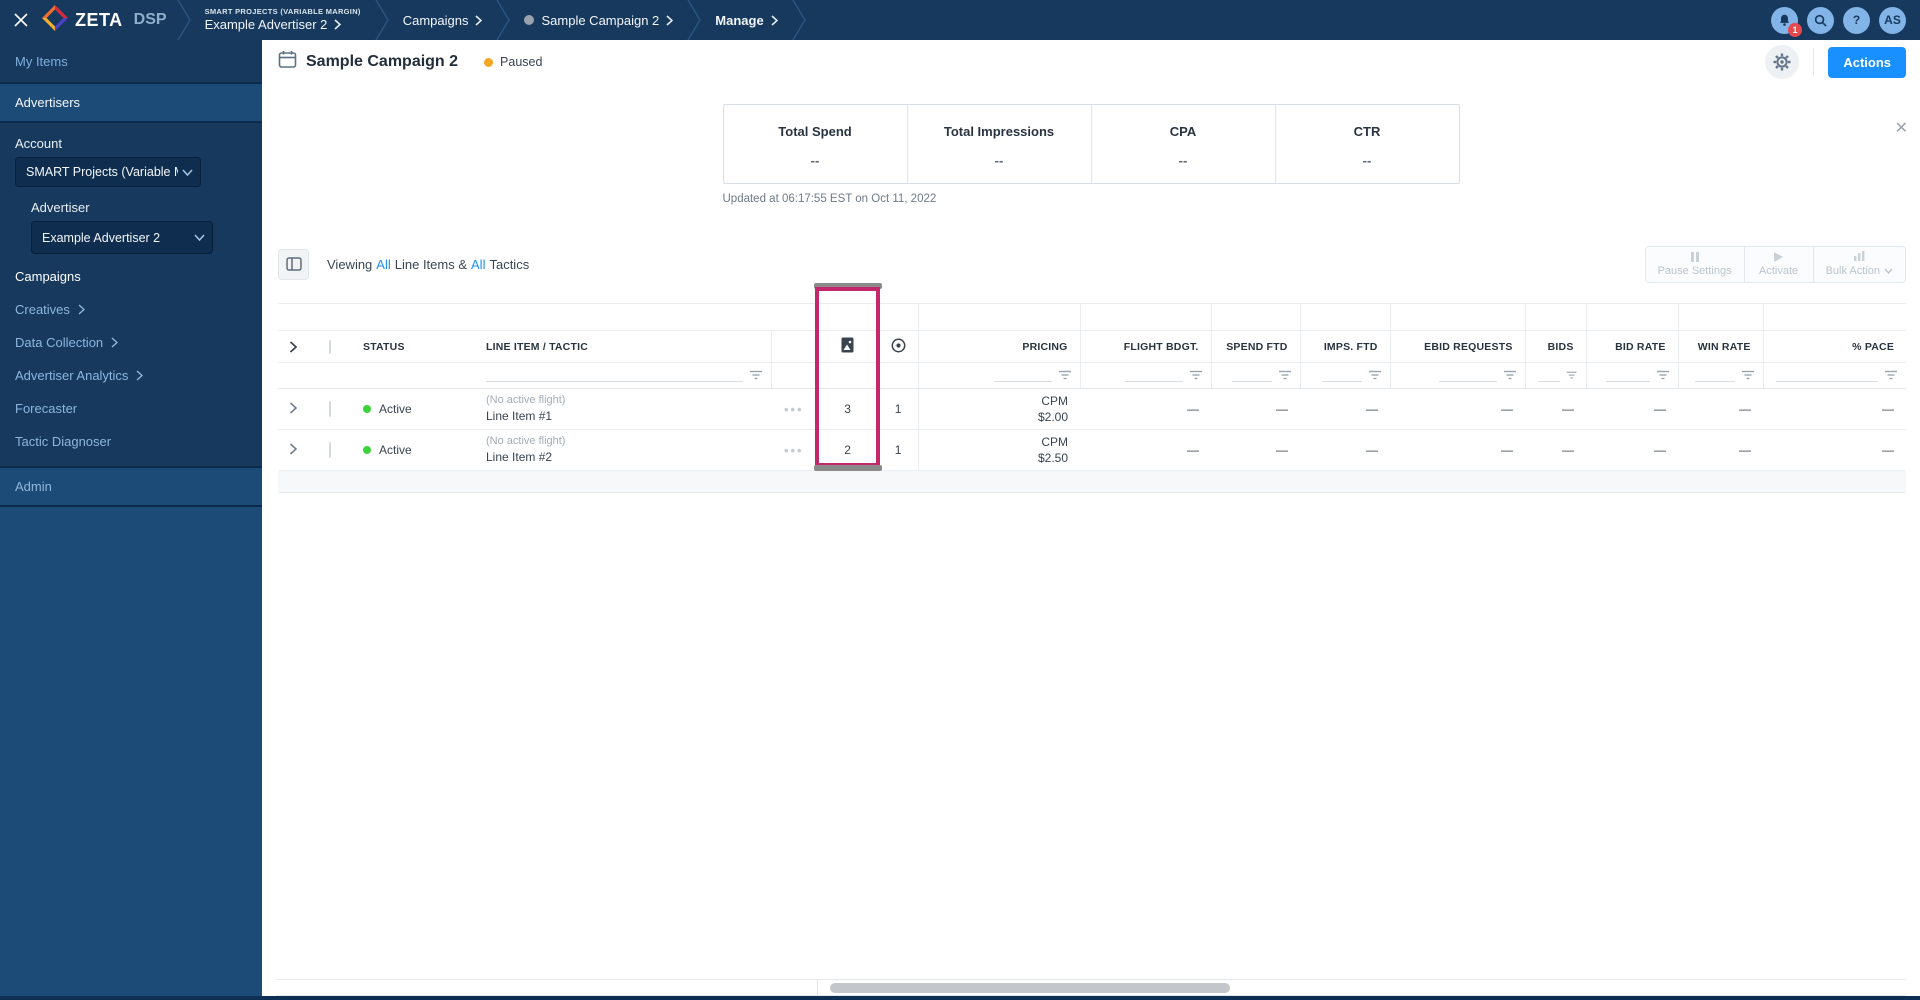 The width and height of the screenshot is (1920, 1000). What do you see at coordinates (614, 375) in the screenshot?
I see `line-item-filter-input` at bounding box center [614, 375].